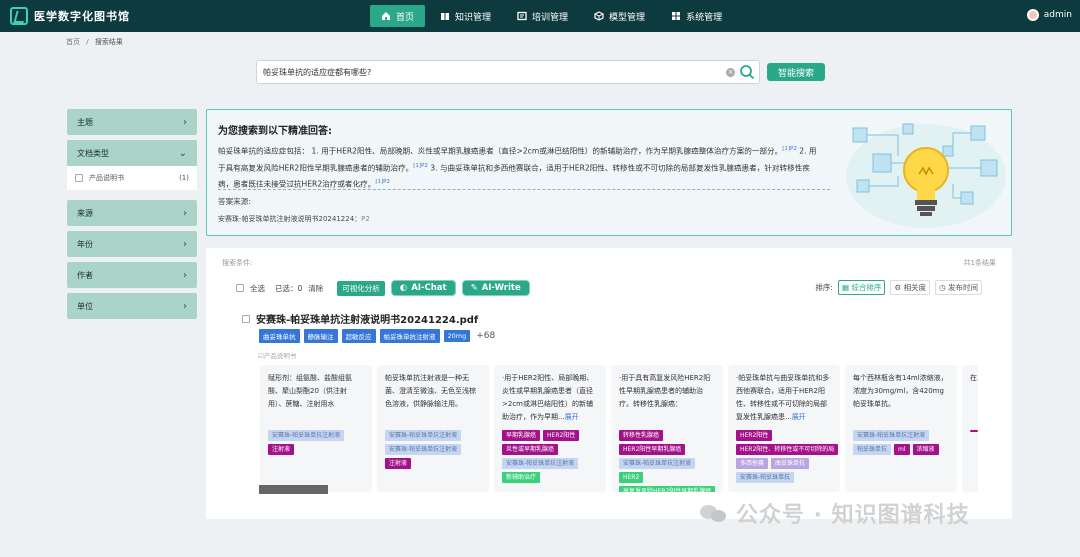  What do you see at coordinates (132, 165) in the screenshot?
I see `filter-doc-type: 文档类型 ⌄ 产品说明书 (1)` at bounding box center [132, 165].